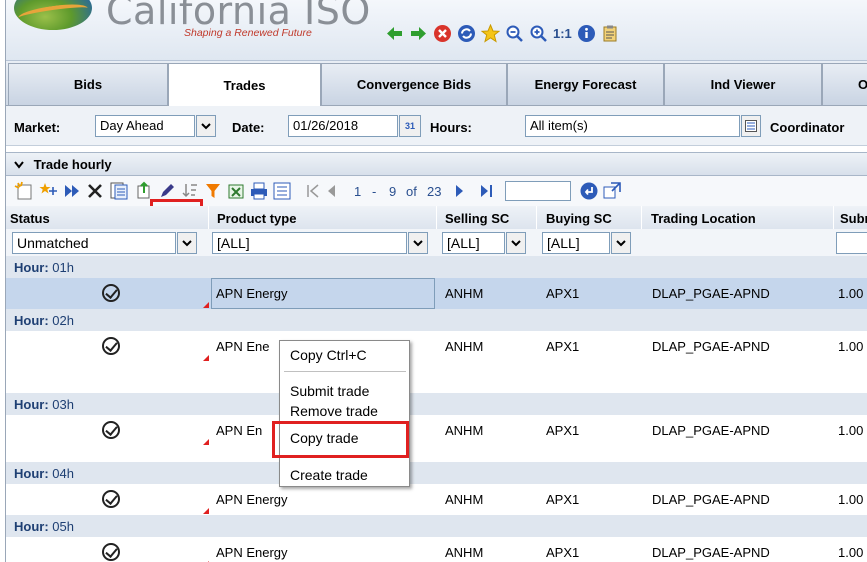  I want to click on hour-value: 02h, so click(63, 320).